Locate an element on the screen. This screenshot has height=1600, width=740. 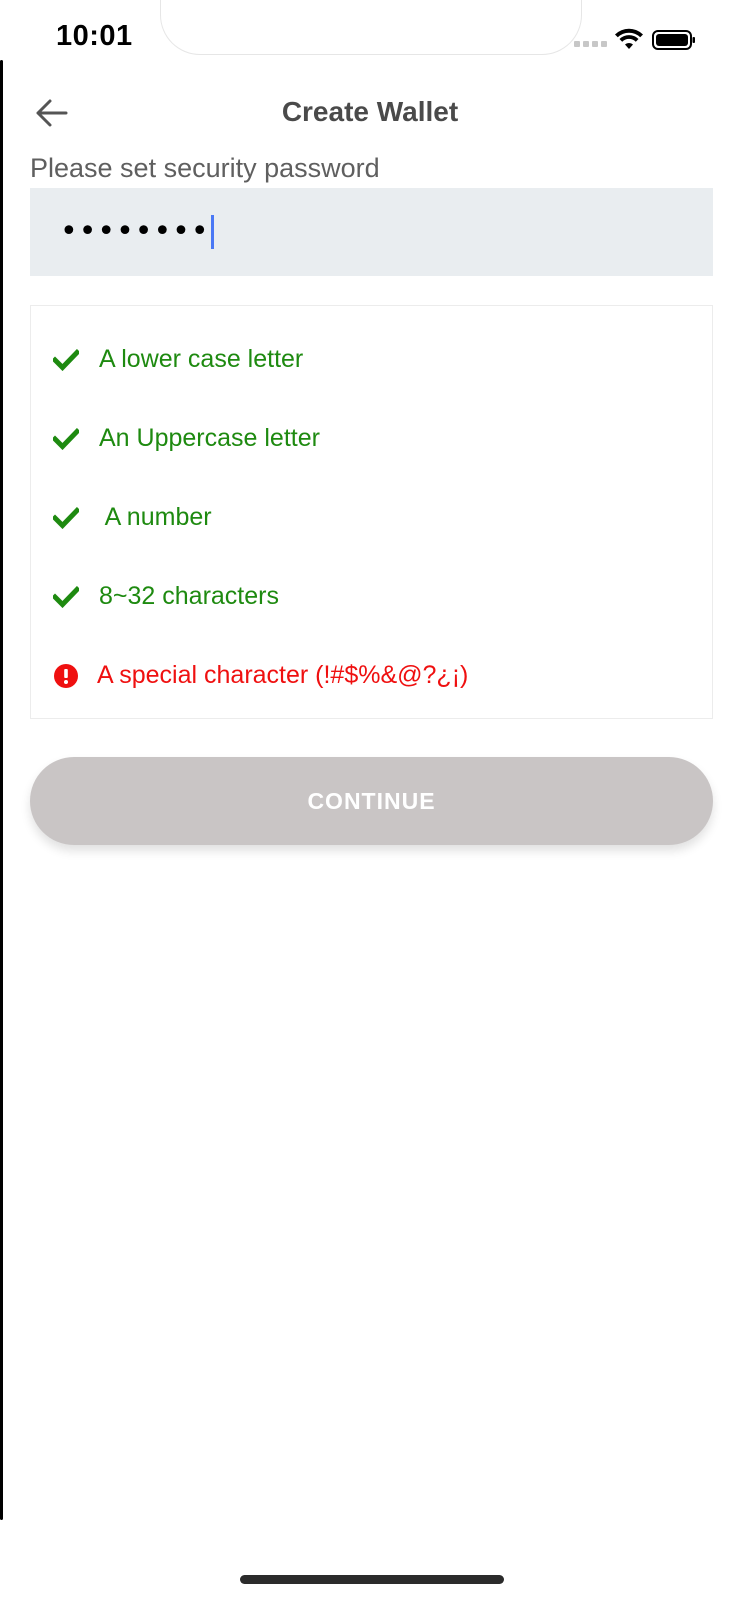
password-value: •••••••• is located at coordinates (135, 231).